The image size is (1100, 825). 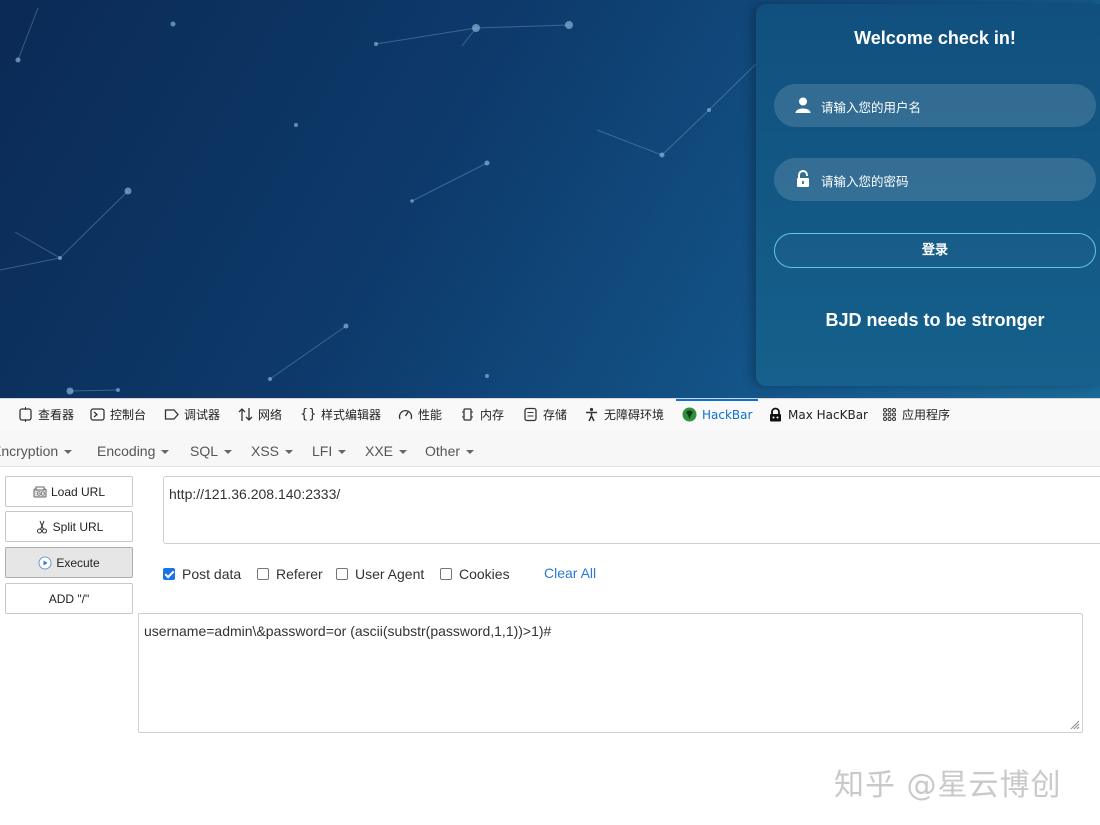 I want to click on console-icon, so click(x=97, y=414).